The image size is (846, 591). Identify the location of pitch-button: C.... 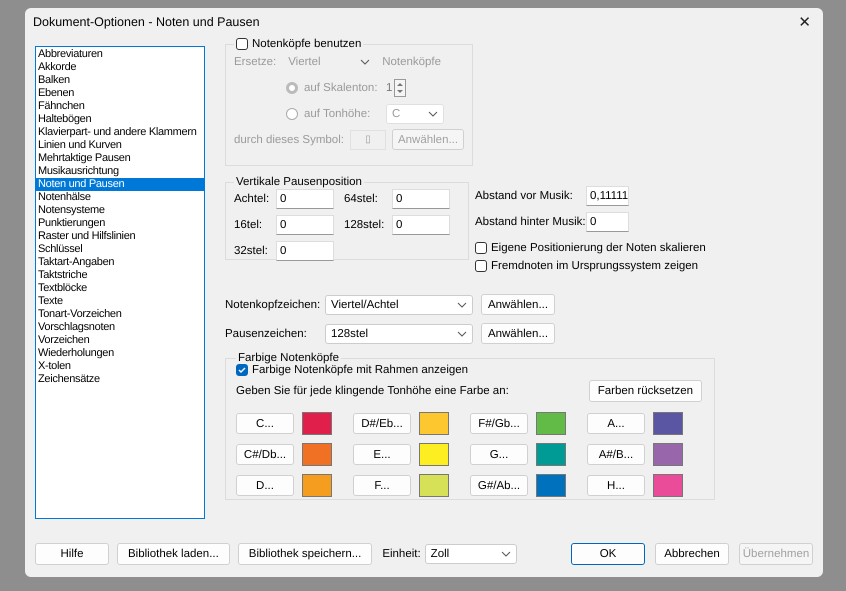
(265, 423).